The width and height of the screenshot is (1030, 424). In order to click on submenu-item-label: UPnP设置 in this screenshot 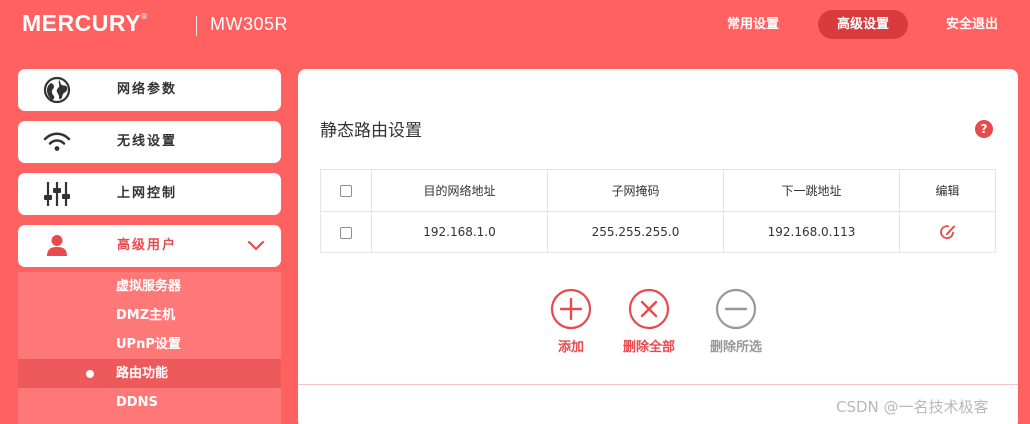, I will do `click(148, 344)`.